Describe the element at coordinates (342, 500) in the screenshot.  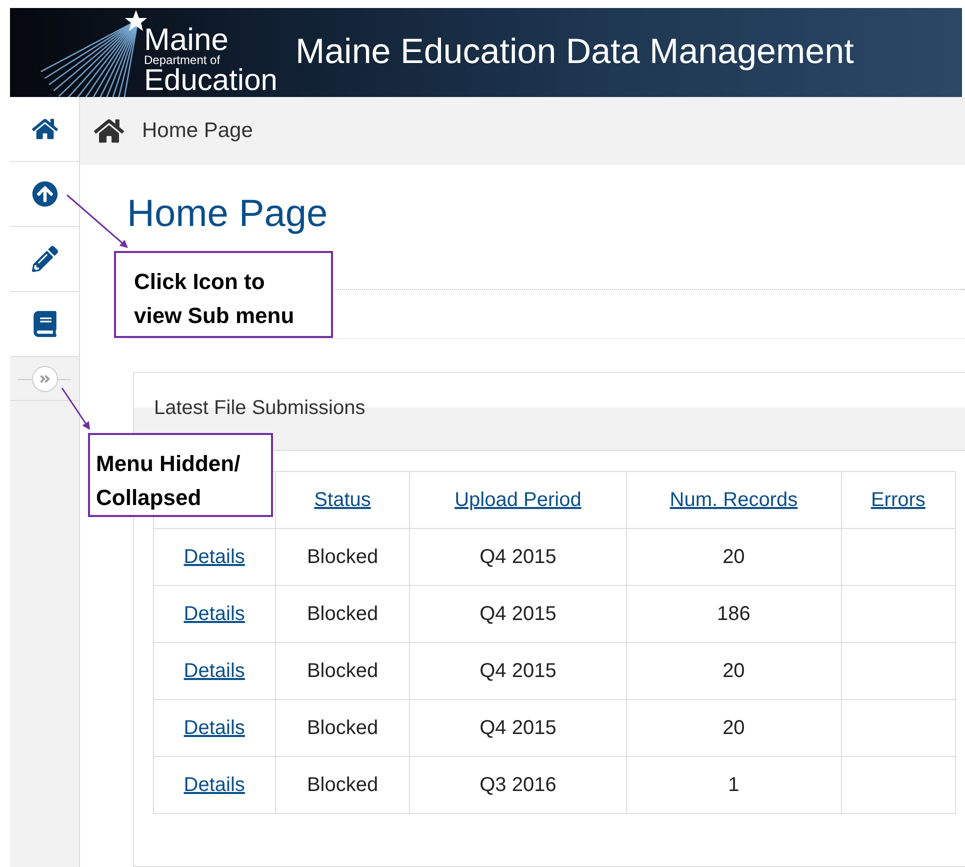
I see `column-header-link: Status` at that location.